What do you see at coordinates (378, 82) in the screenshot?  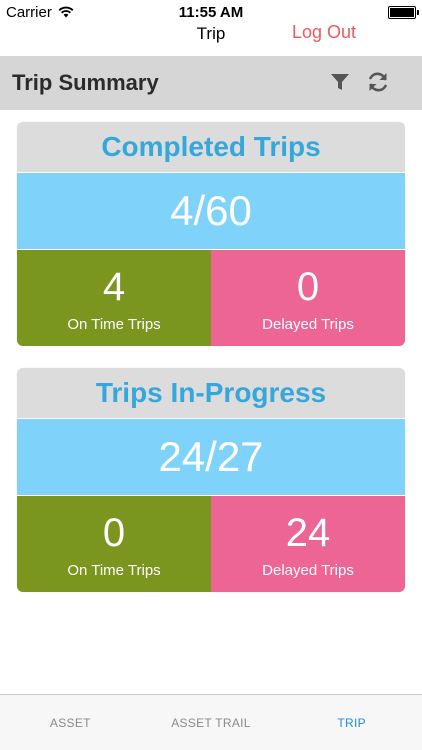 I see `refresh-icon` at bounding box center [378, 82].